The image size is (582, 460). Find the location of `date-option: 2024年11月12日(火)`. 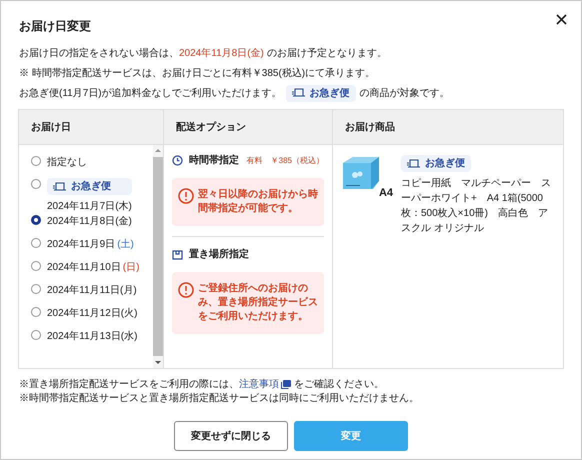

date-option: 2024年11月12日(火) is located at coordinates (92, 317).